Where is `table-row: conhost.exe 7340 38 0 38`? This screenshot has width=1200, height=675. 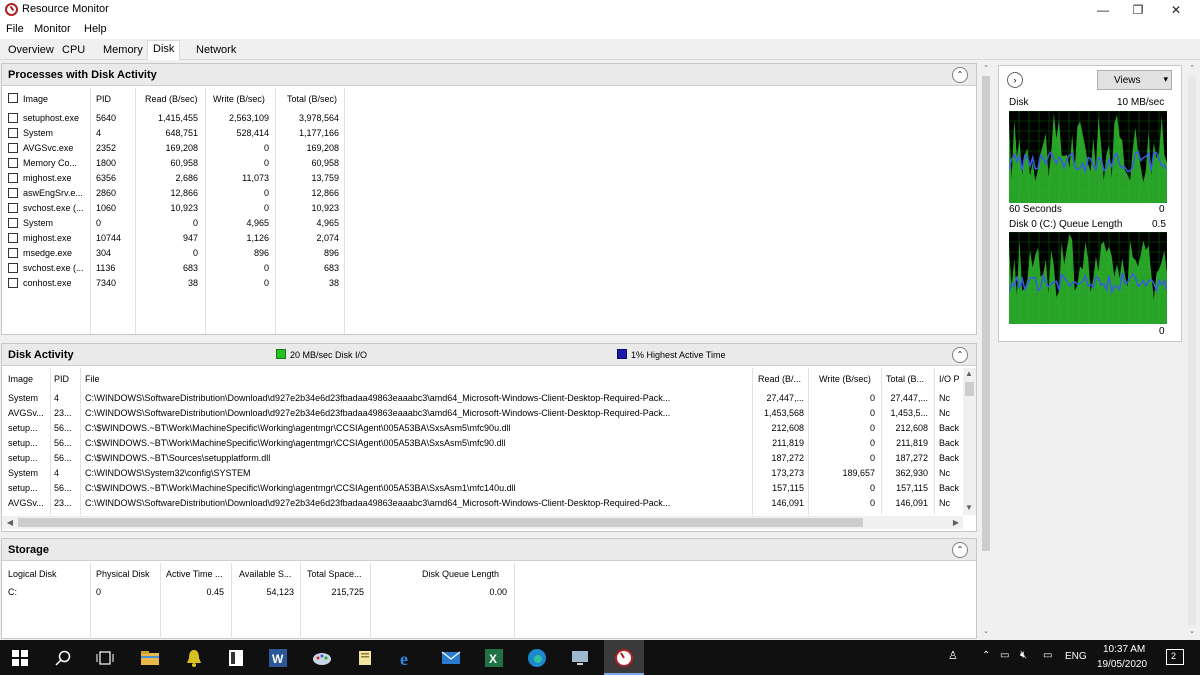
table-row: conhost.exe 7340 38 0 38 is located at coordinates (172, 283).